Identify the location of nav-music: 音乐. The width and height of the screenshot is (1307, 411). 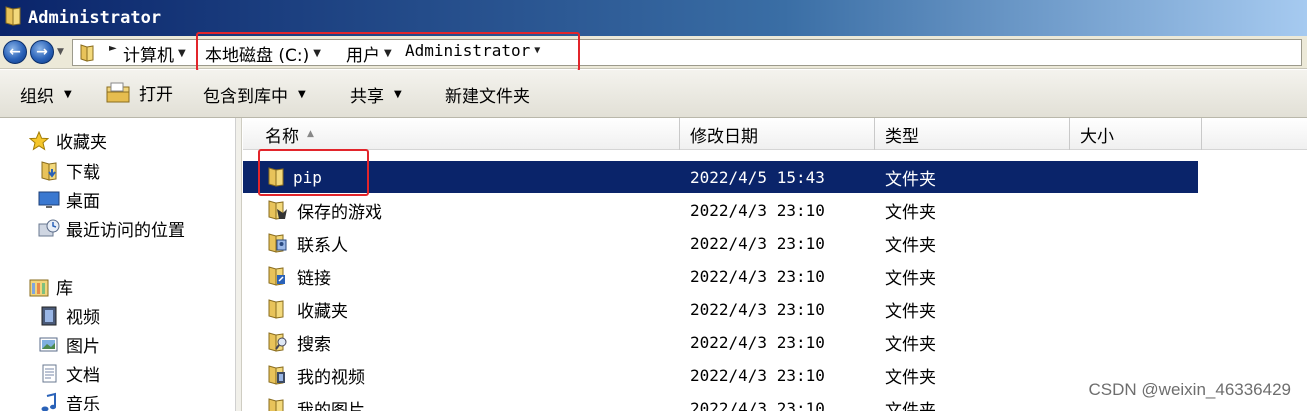
(69, 400).